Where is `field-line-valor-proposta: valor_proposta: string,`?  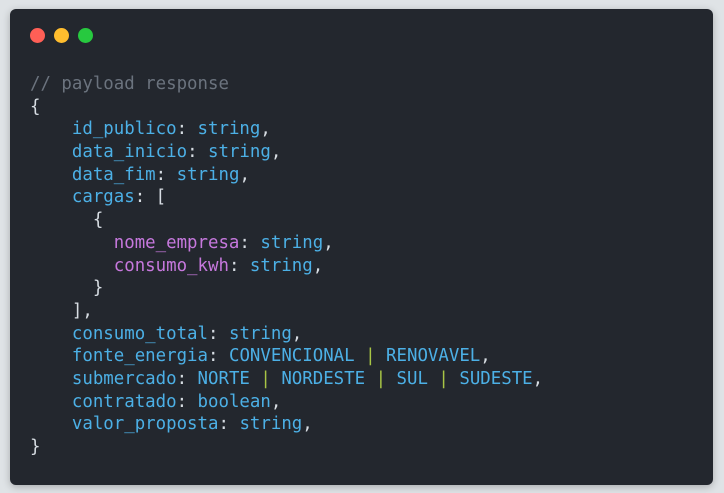 field-line-valor-proposta: valor_proposta: string, is located at coordinates (192, 424).